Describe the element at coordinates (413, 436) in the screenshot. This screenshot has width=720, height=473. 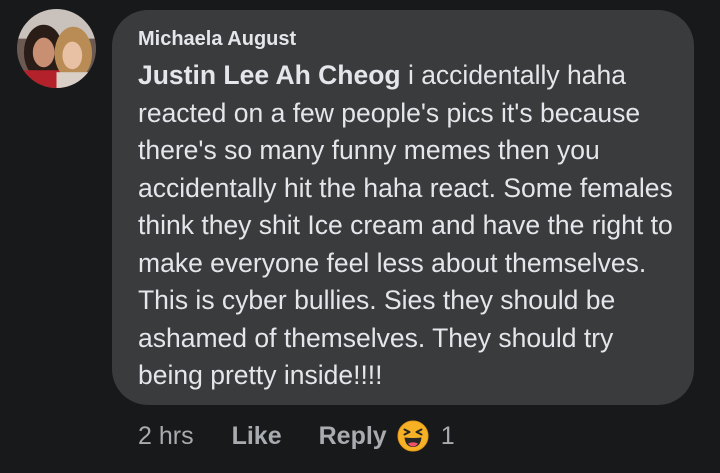
I see `haha-reaction-icon` at that location.